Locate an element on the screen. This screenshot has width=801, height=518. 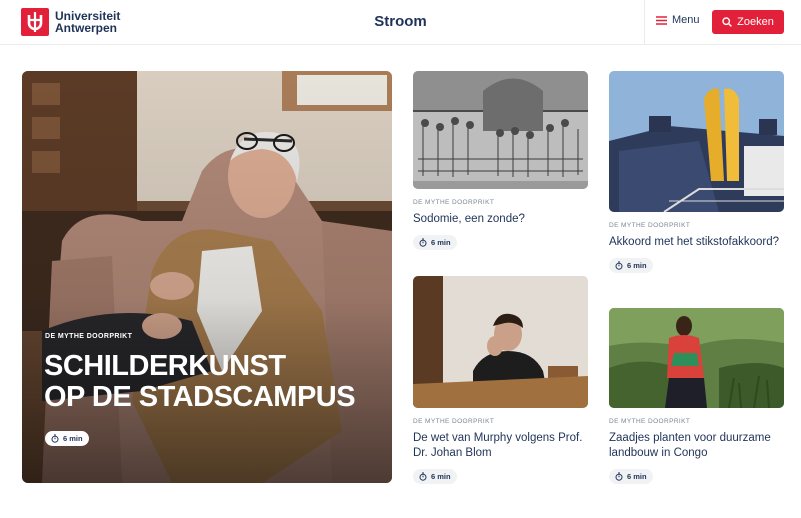
menu-button: Menu is located at coordinates (678, 20).